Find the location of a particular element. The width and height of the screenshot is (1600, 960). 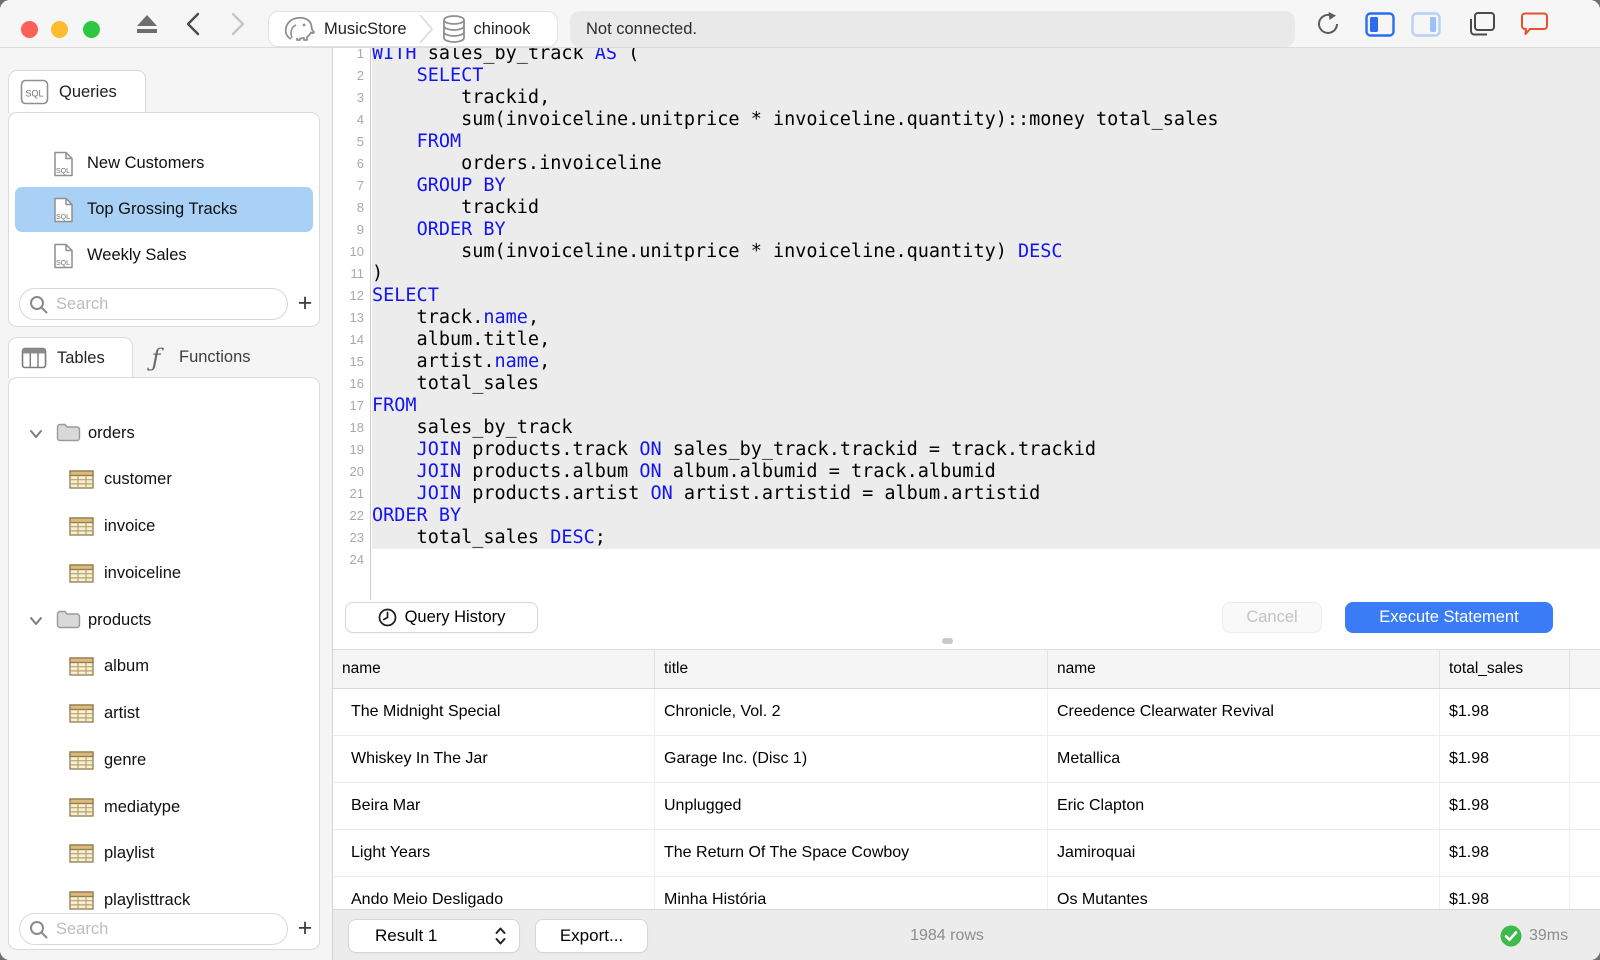

table-cell: The Midnight Special is located at coordinates (494, 712).